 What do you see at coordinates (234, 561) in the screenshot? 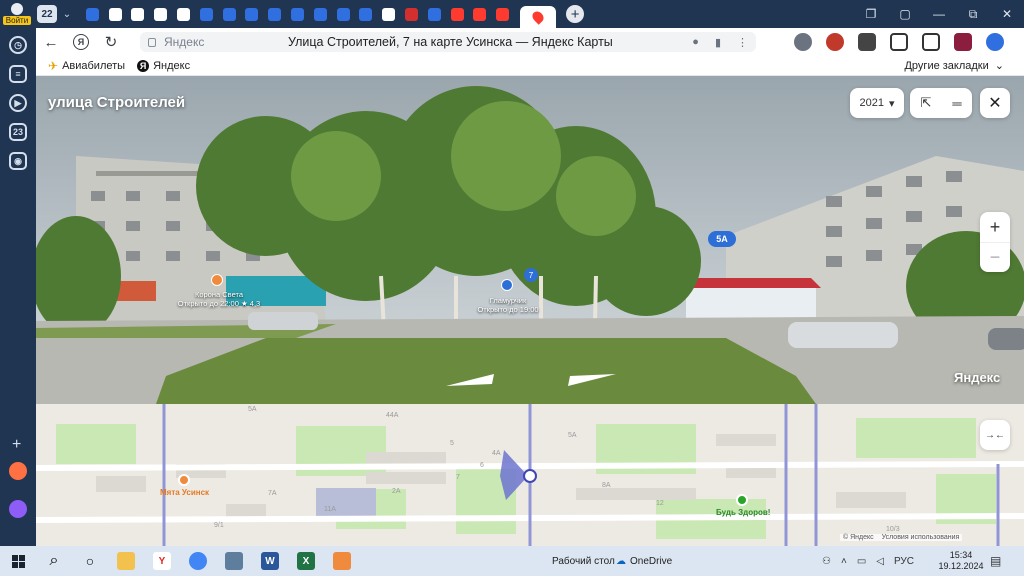
I see `taskbar-calculator` at bounding box center [234, 561].